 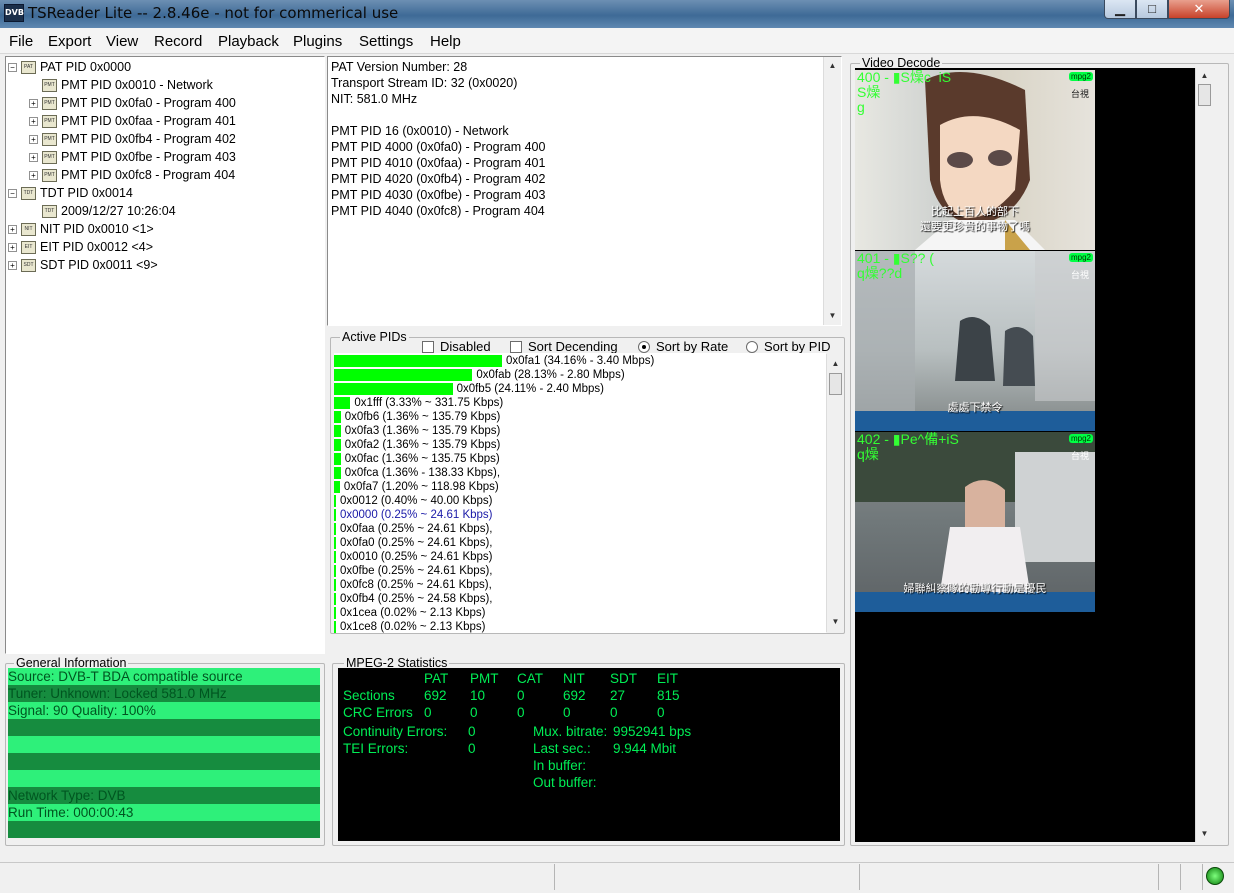 What do you see at coordinates (132, 103) in the screenshot?
I see `tree-item: + PMT PMT PID 0x0fa0 - Program 400` at bounding box center [132, 103].